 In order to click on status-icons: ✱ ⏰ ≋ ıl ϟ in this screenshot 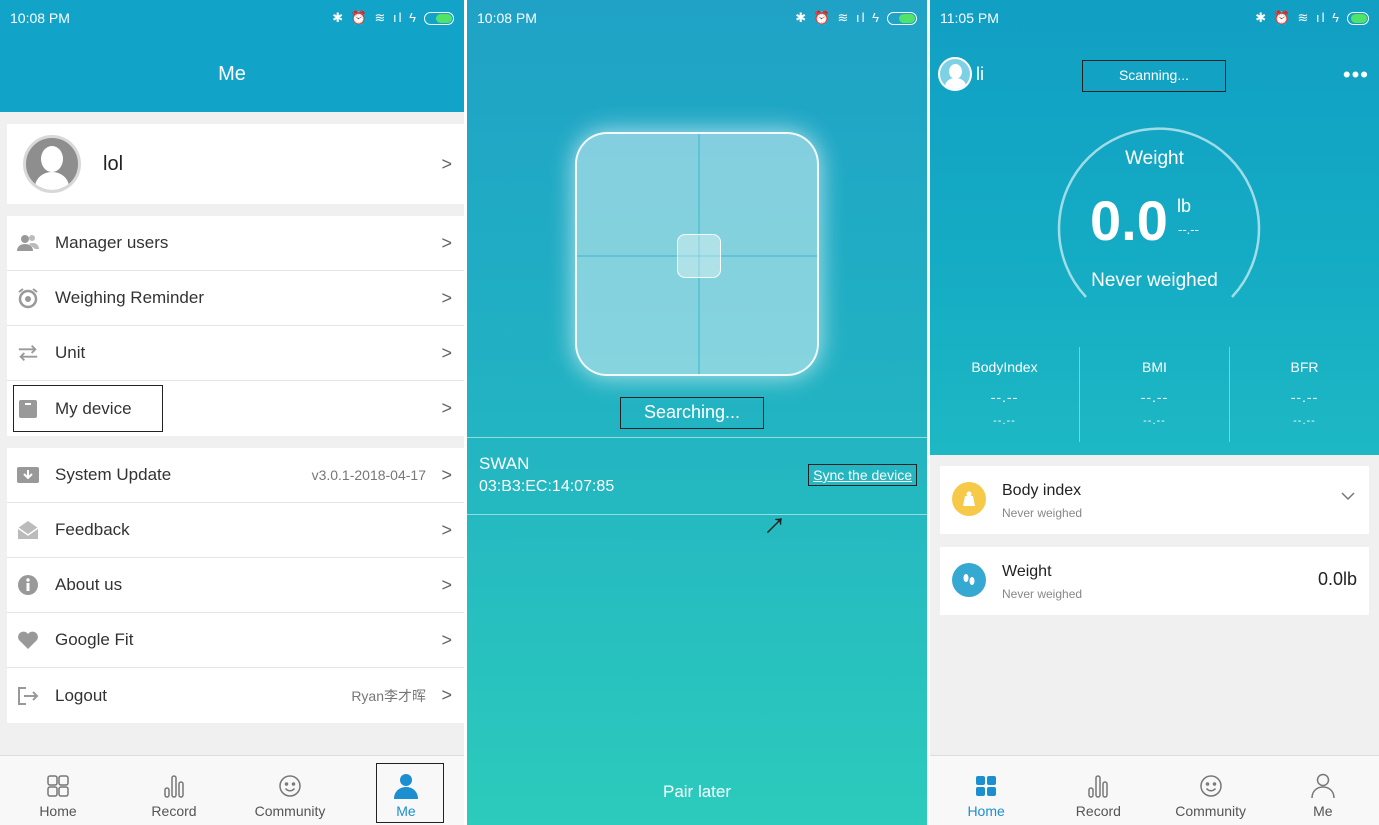, I will do `click(856, 18)`.